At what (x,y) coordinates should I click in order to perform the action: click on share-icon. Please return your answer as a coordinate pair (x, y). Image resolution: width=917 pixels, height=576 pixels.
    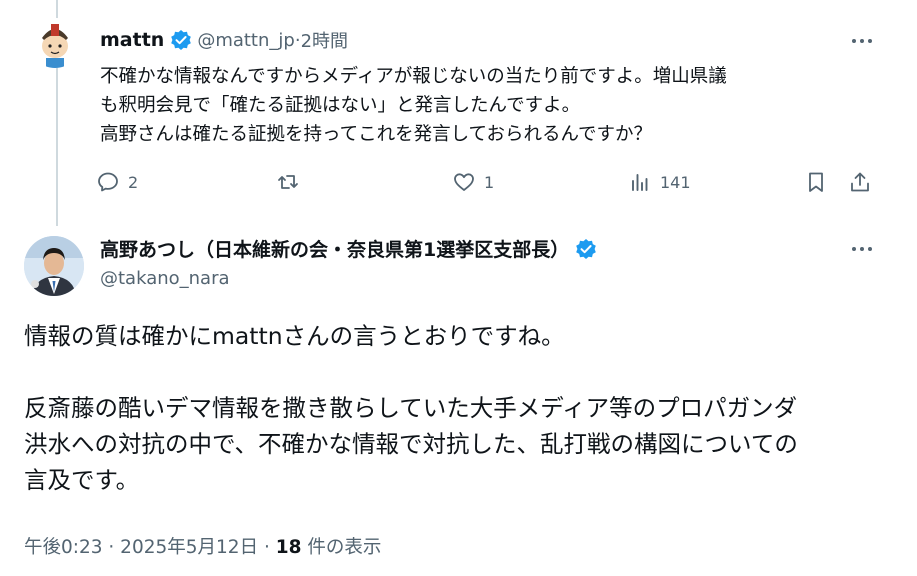
    Looking at the image, I should click on (860, 182).